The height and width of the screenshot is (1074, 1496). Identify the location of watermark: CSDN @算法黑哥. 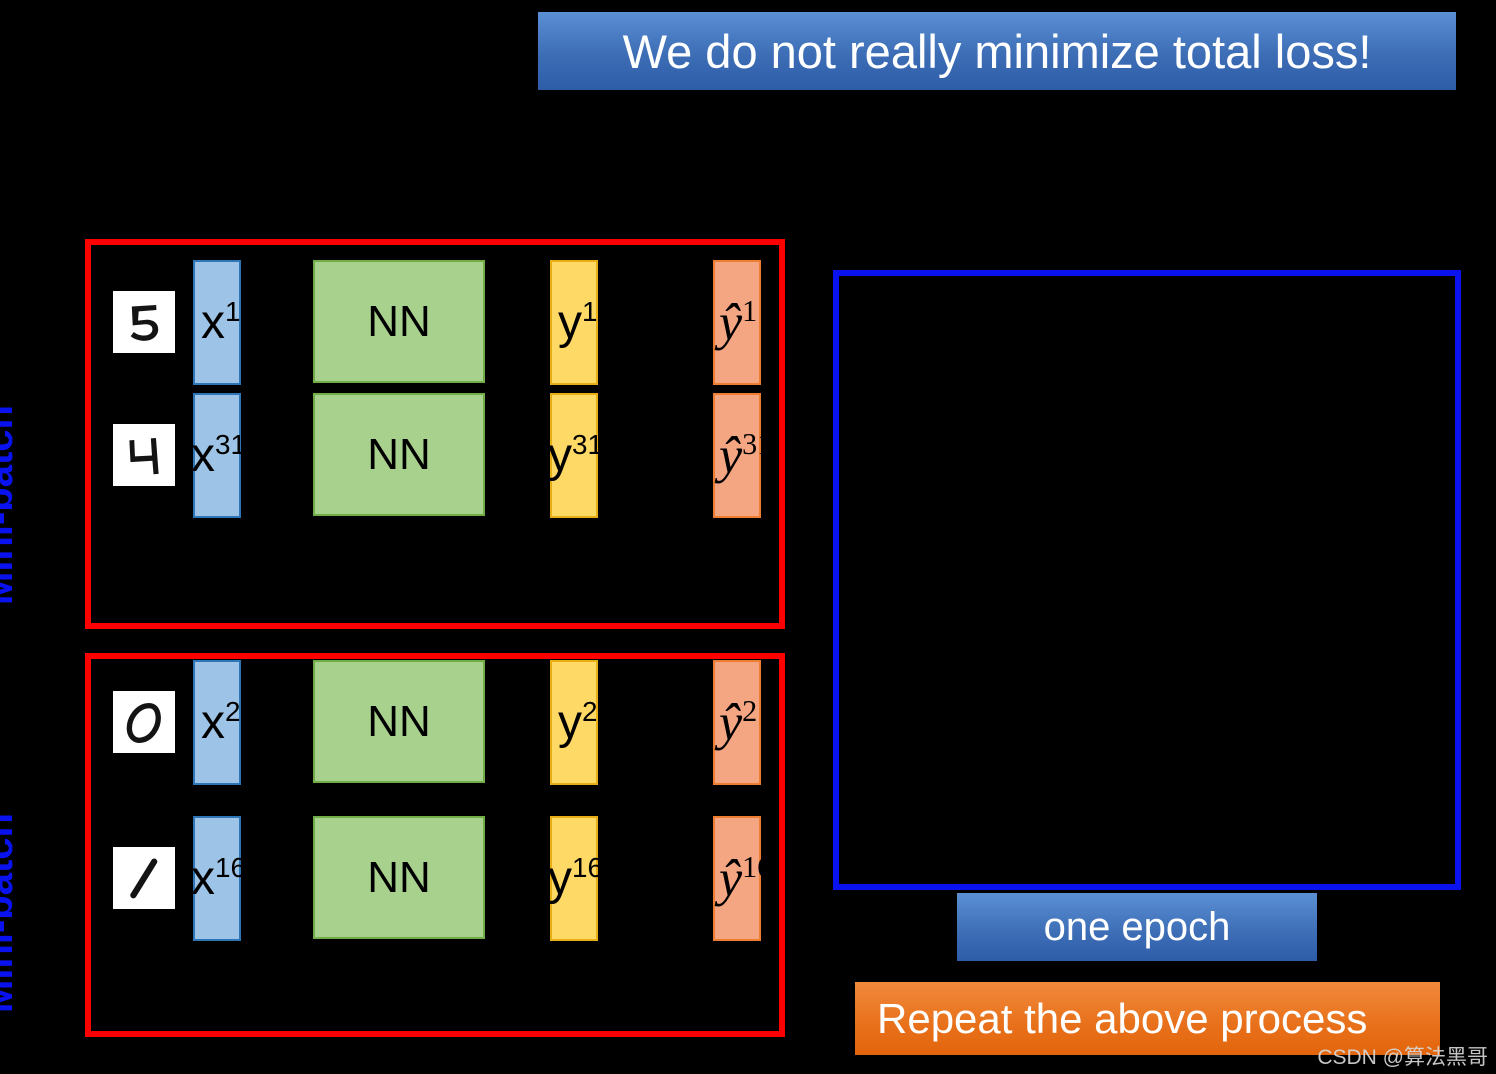
(1402, 1057).